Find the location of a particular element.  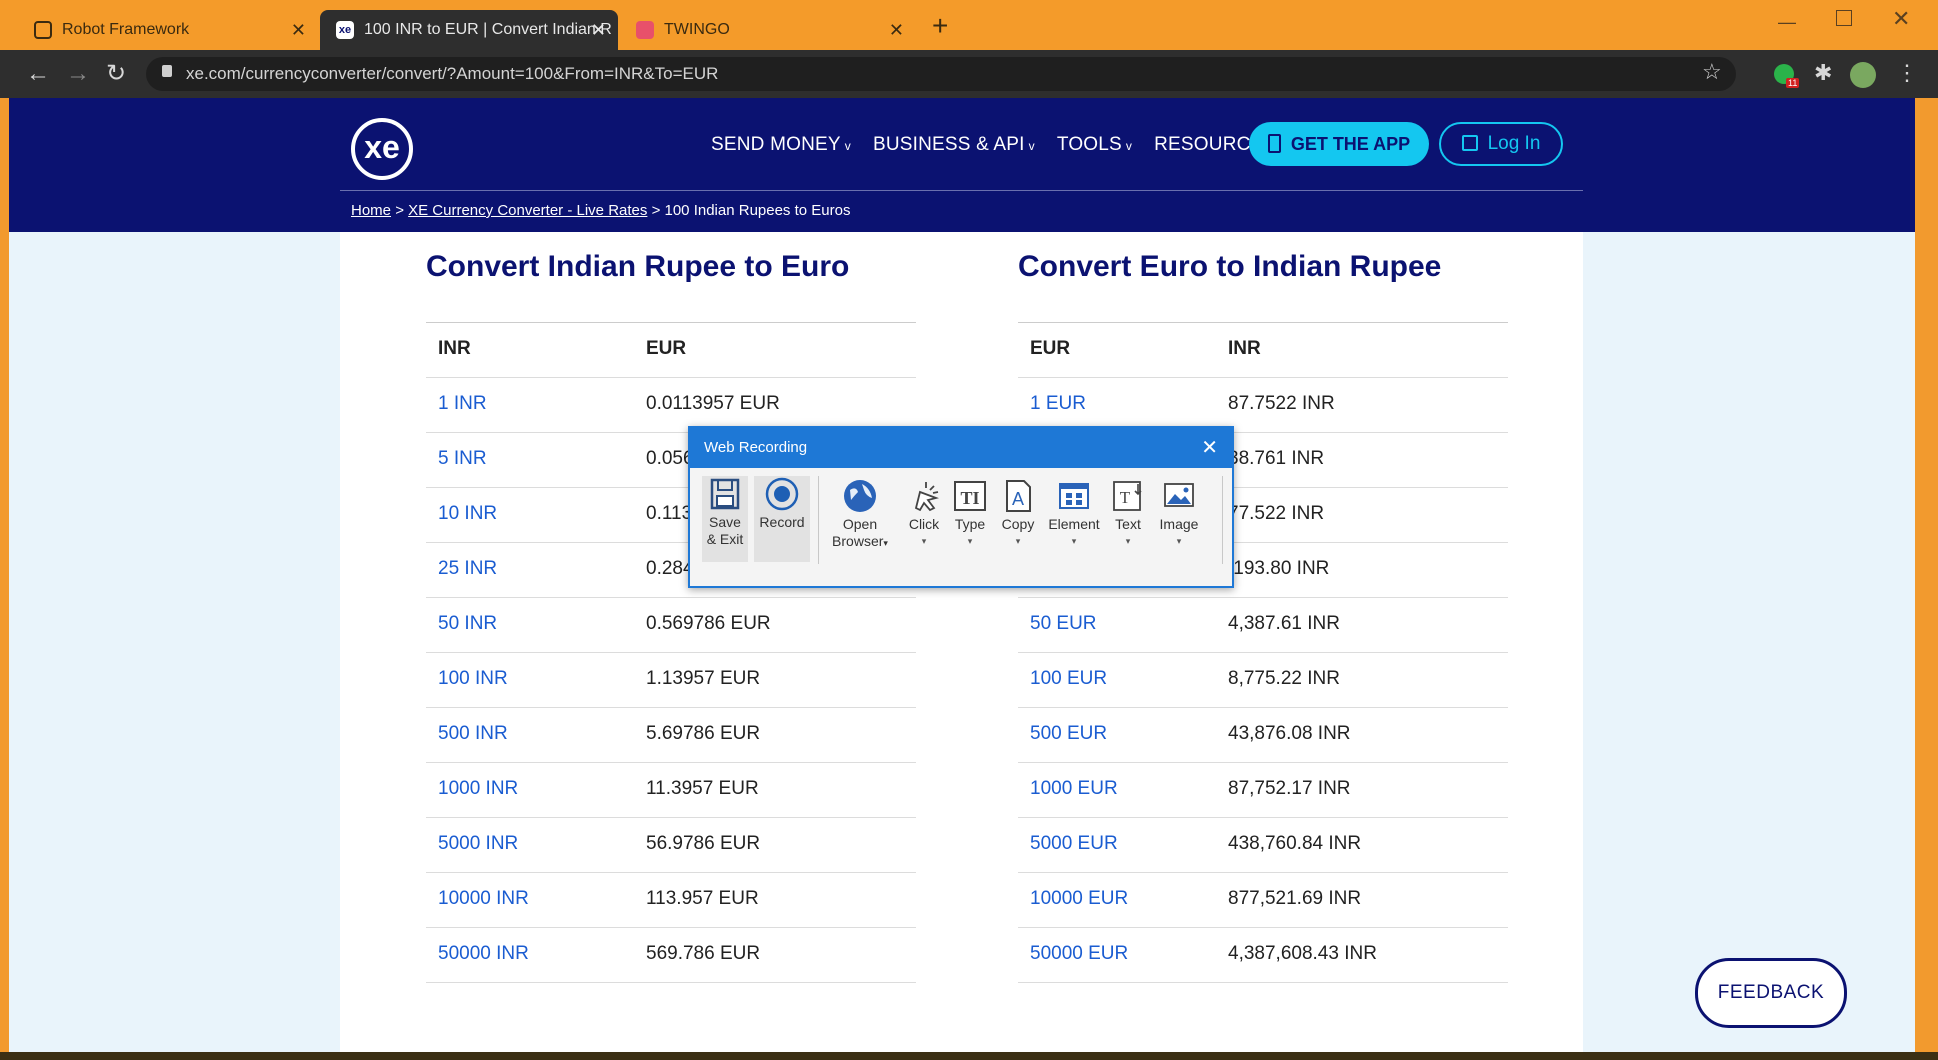

forward-icon: → is located at coordinates (78, 74).